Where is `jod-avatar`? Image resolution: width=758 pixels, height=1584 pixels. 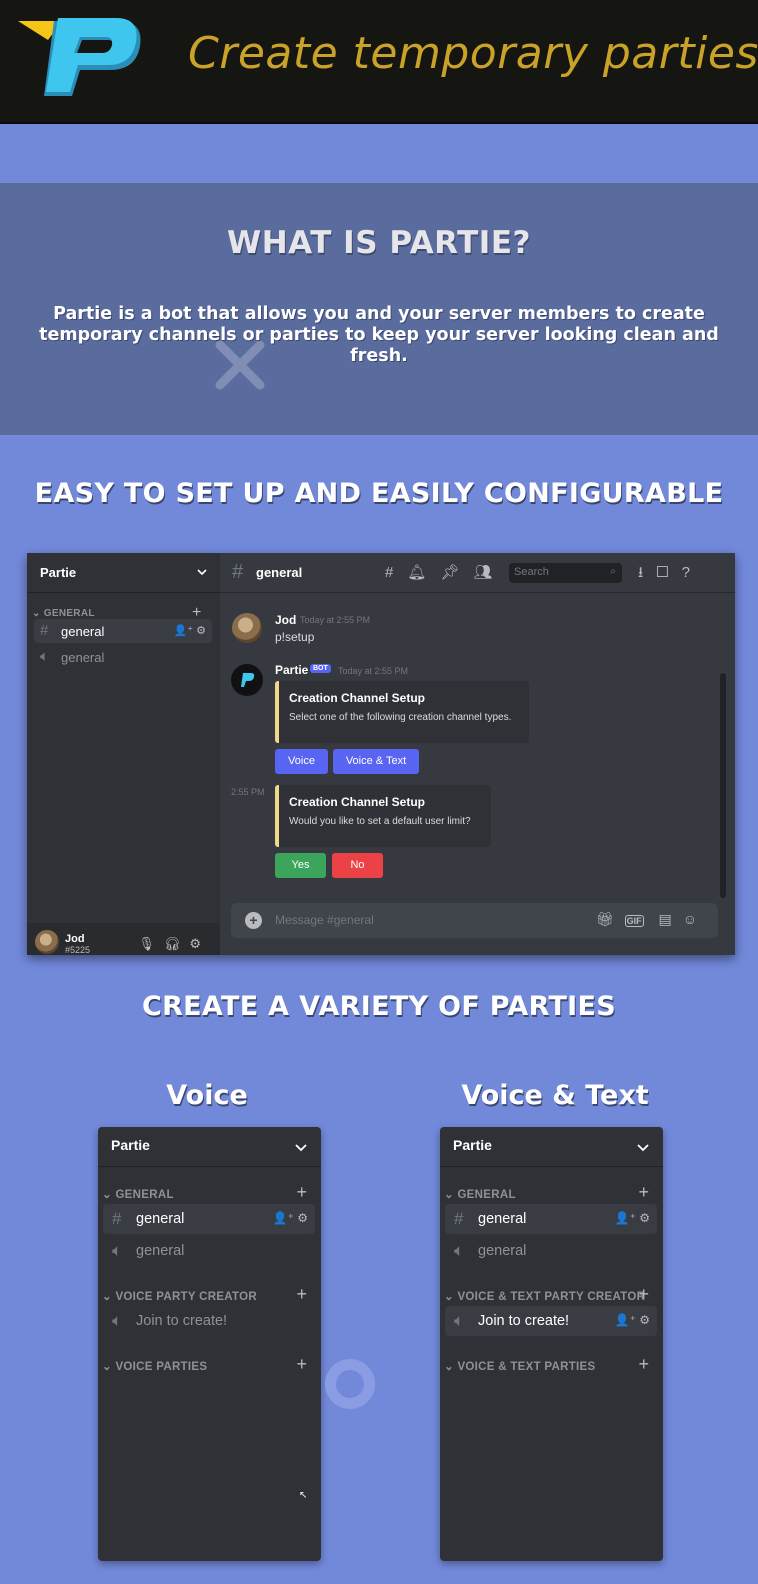
jod-avatar is located at coordinates (247, 628).